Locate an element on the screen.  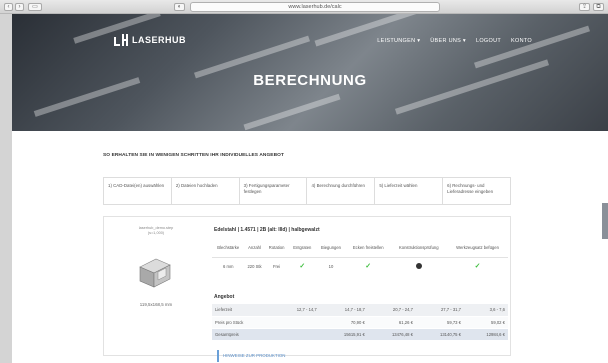
rotation-value: Frei is located at coordinates (277, 266).